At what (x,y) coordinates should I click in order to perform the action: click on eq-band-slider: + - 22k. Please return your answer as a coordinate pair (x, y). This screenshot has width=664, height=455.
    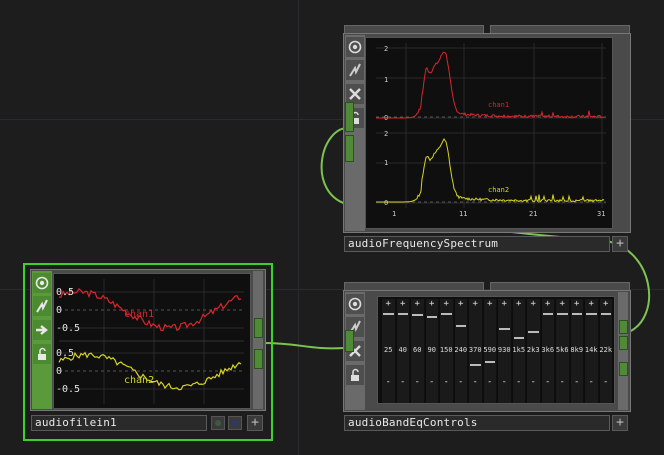
    Looking at the image, I should click on (605, 351).